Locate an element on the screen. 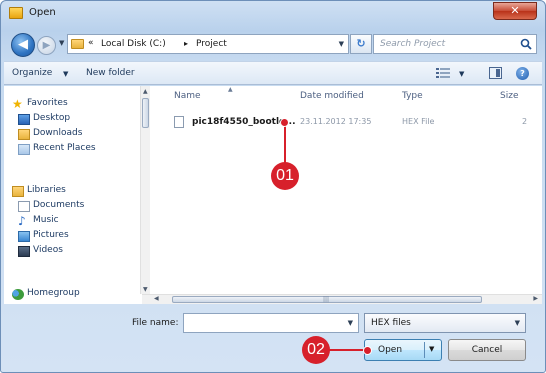 This screenshot has height=373, width=546. grip-icon: ||| is located at coordinates (326, 299).